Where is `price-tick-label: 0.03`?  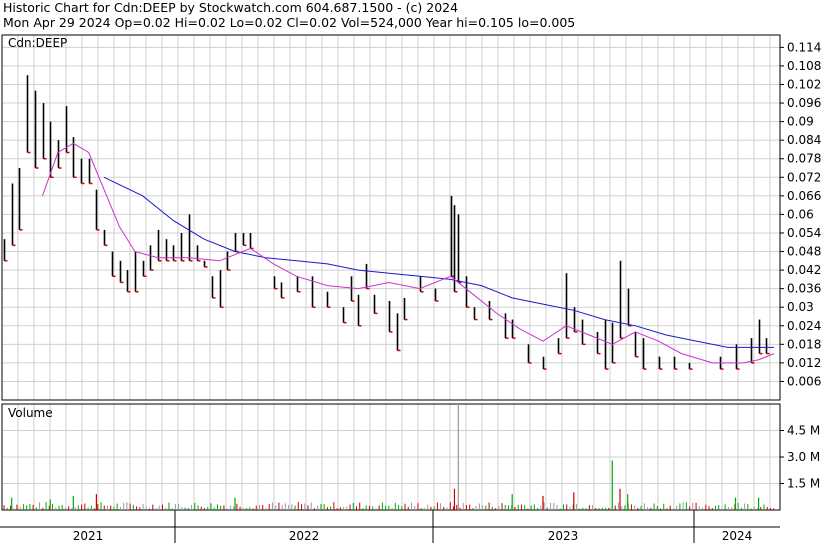 price-tick-label: 0.03 is located at coordinates (800, 307).